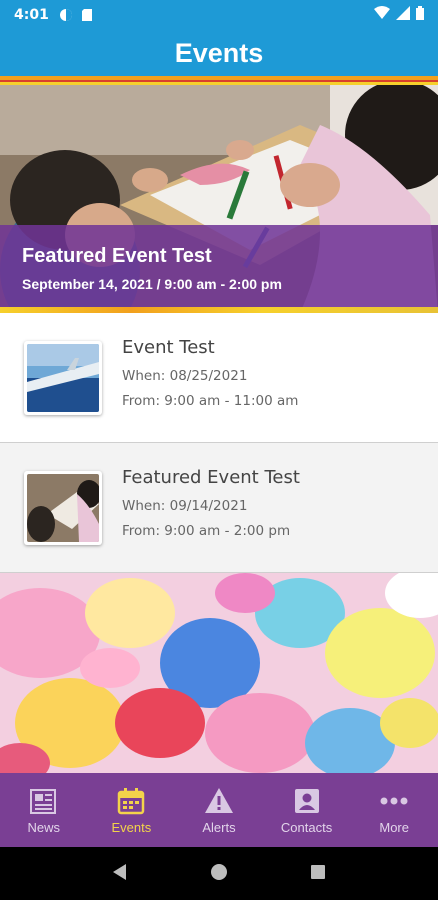 This screenshot has width=438, height=900. Describe the element at coordinates (211, 477) in the screenshot. I see `event-name: Featured Event Test` at that location.